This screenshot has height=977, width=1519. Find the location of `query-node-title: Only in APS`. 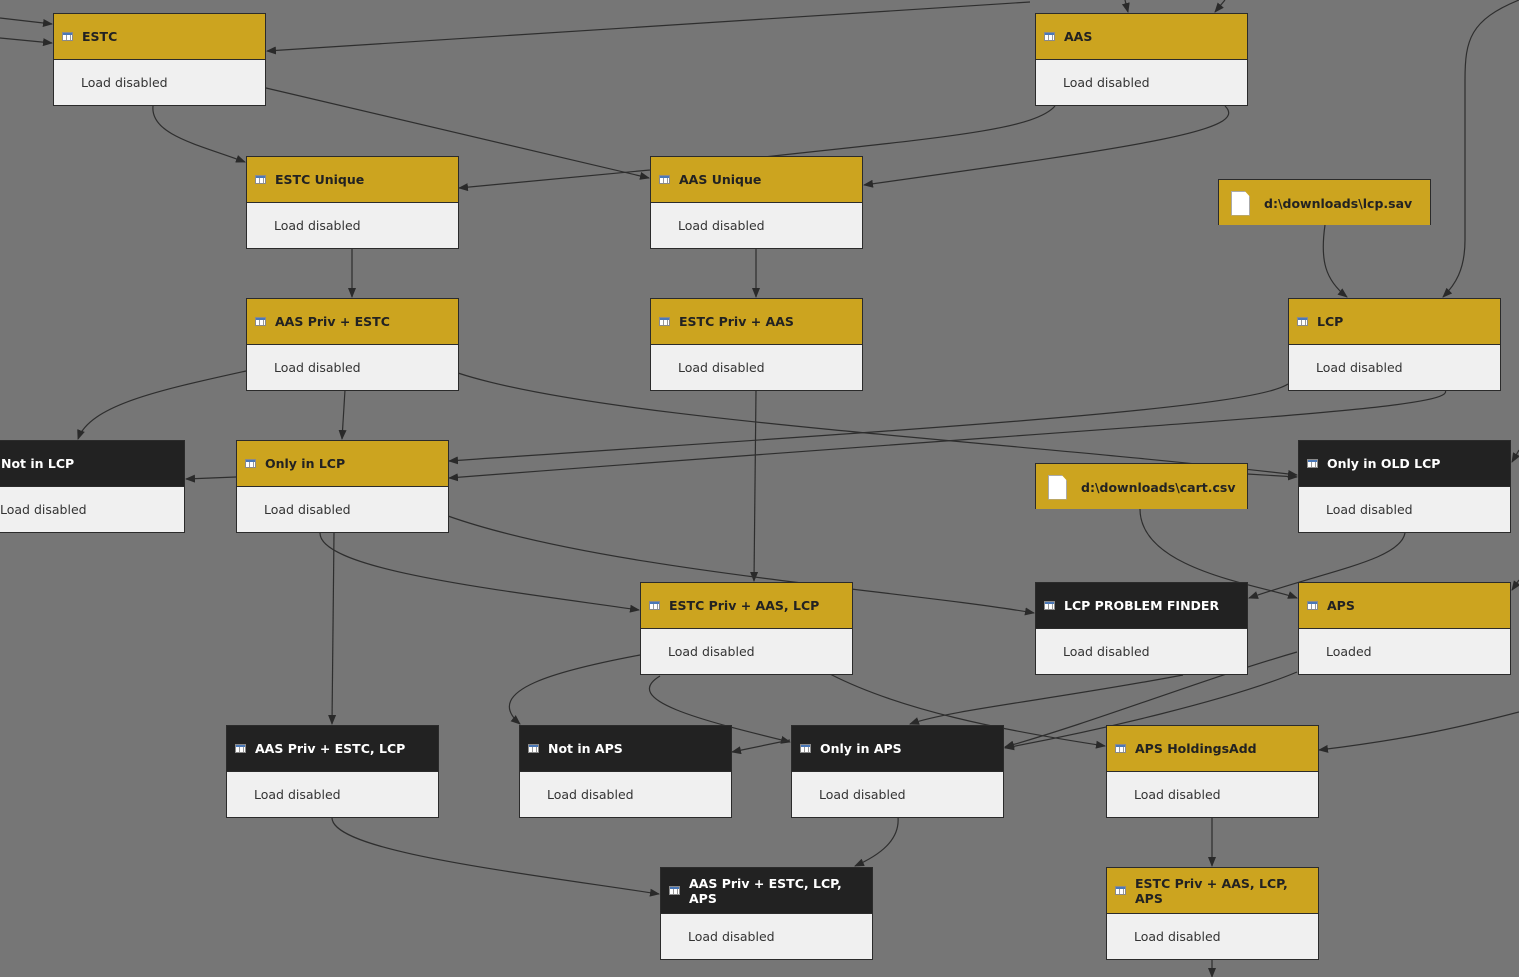

query-node-title: Only in APS is located at coordinates (861, 748).